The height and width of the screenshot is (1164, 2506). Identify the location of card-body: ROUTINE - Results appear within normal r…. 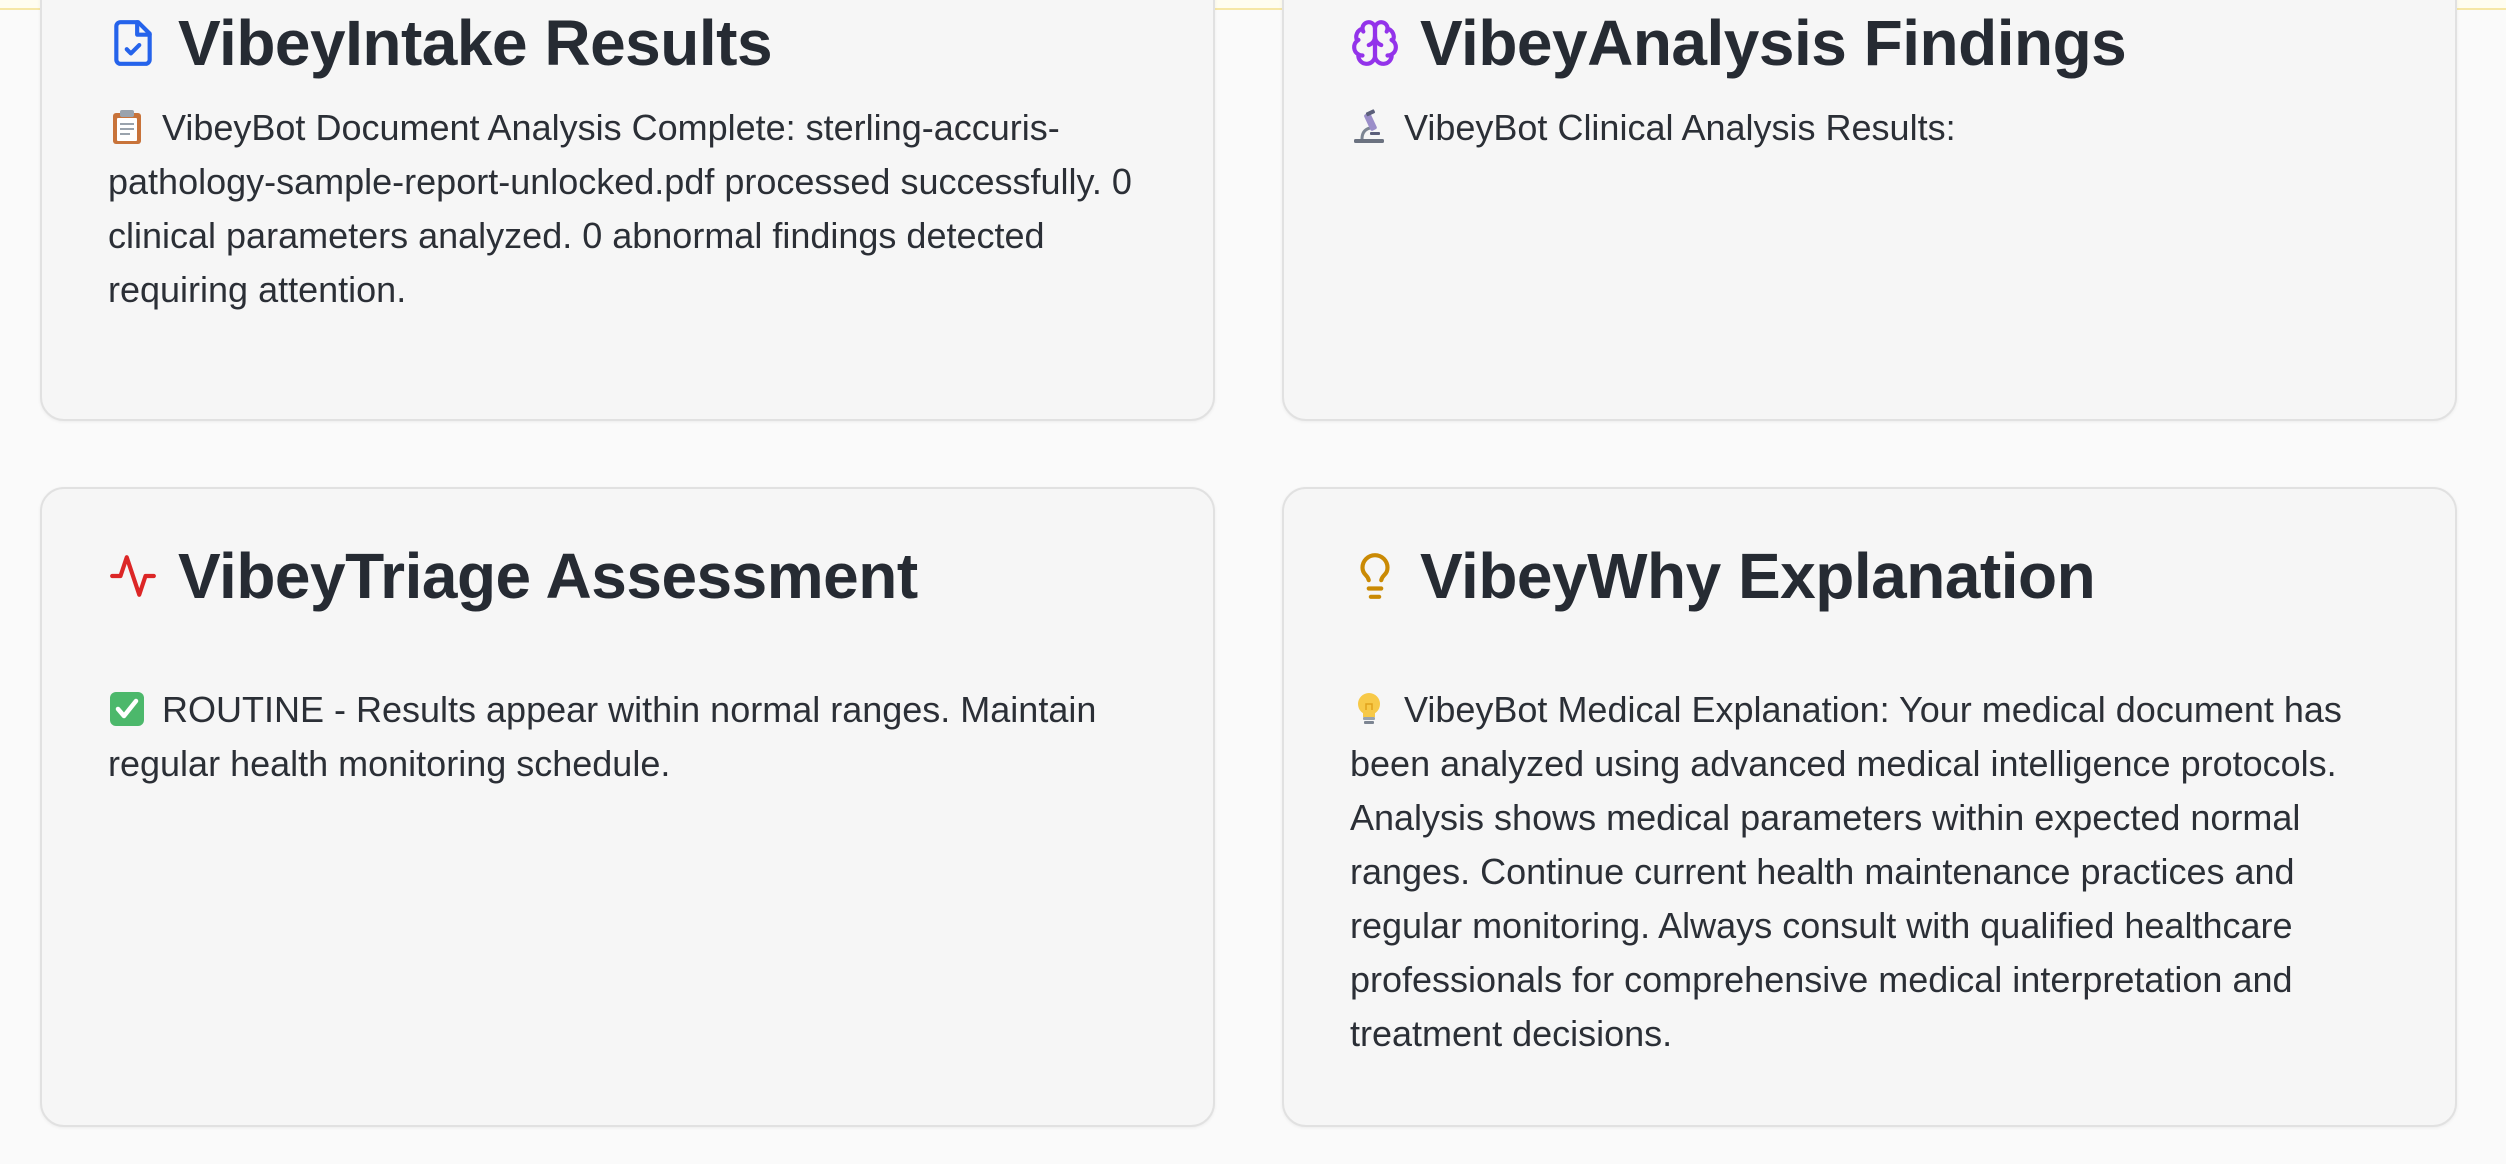
(633, 737).